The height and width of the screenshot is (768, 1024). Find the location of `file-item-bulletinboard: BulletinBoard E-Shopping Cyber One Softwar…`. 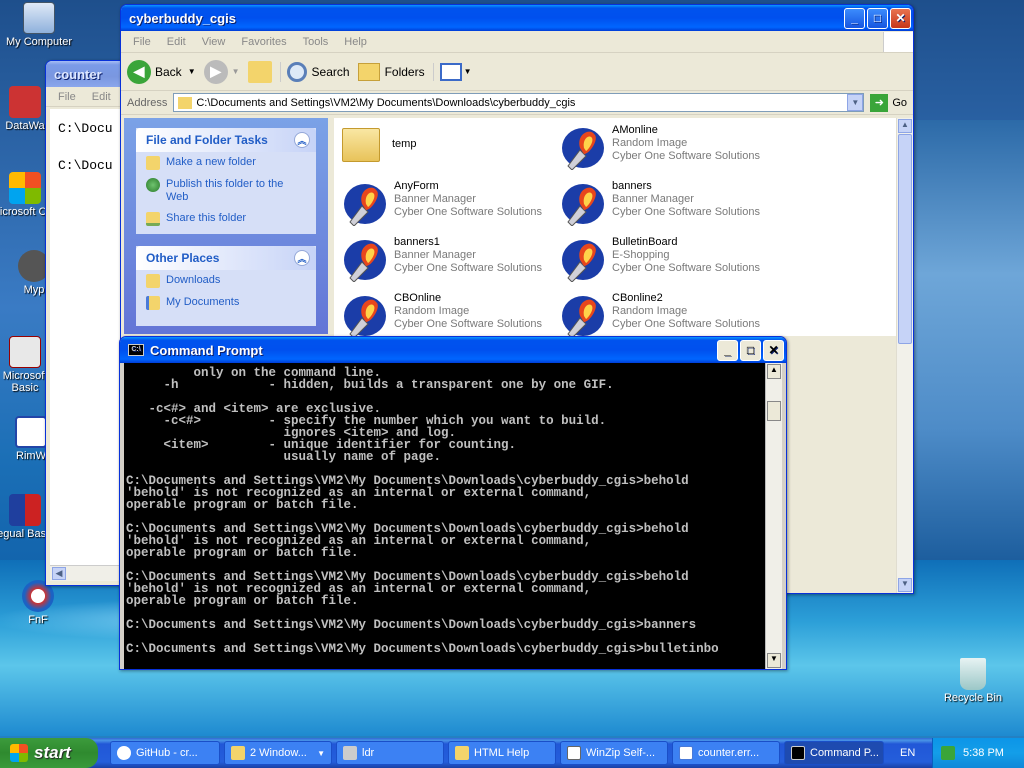

file-item-bulletinboard: BulletinBoard E-Shopping Cyber One Softwar… is located at coordinates (665, 262).